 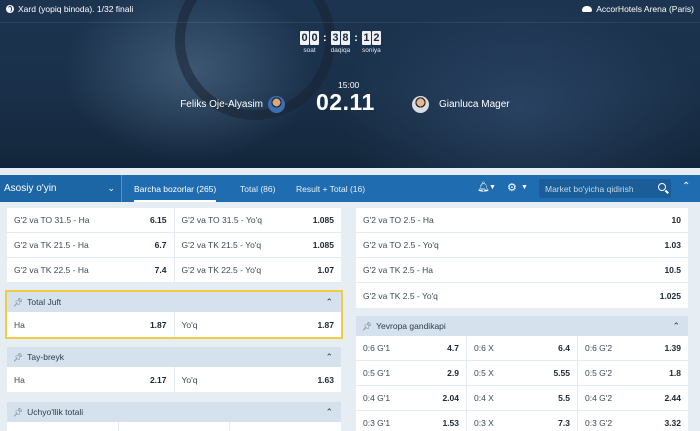 What do you see at coordinates (512, 187) in the screenshot?
I see `gear-icon: ⚙` at bounding box center [512, 187].